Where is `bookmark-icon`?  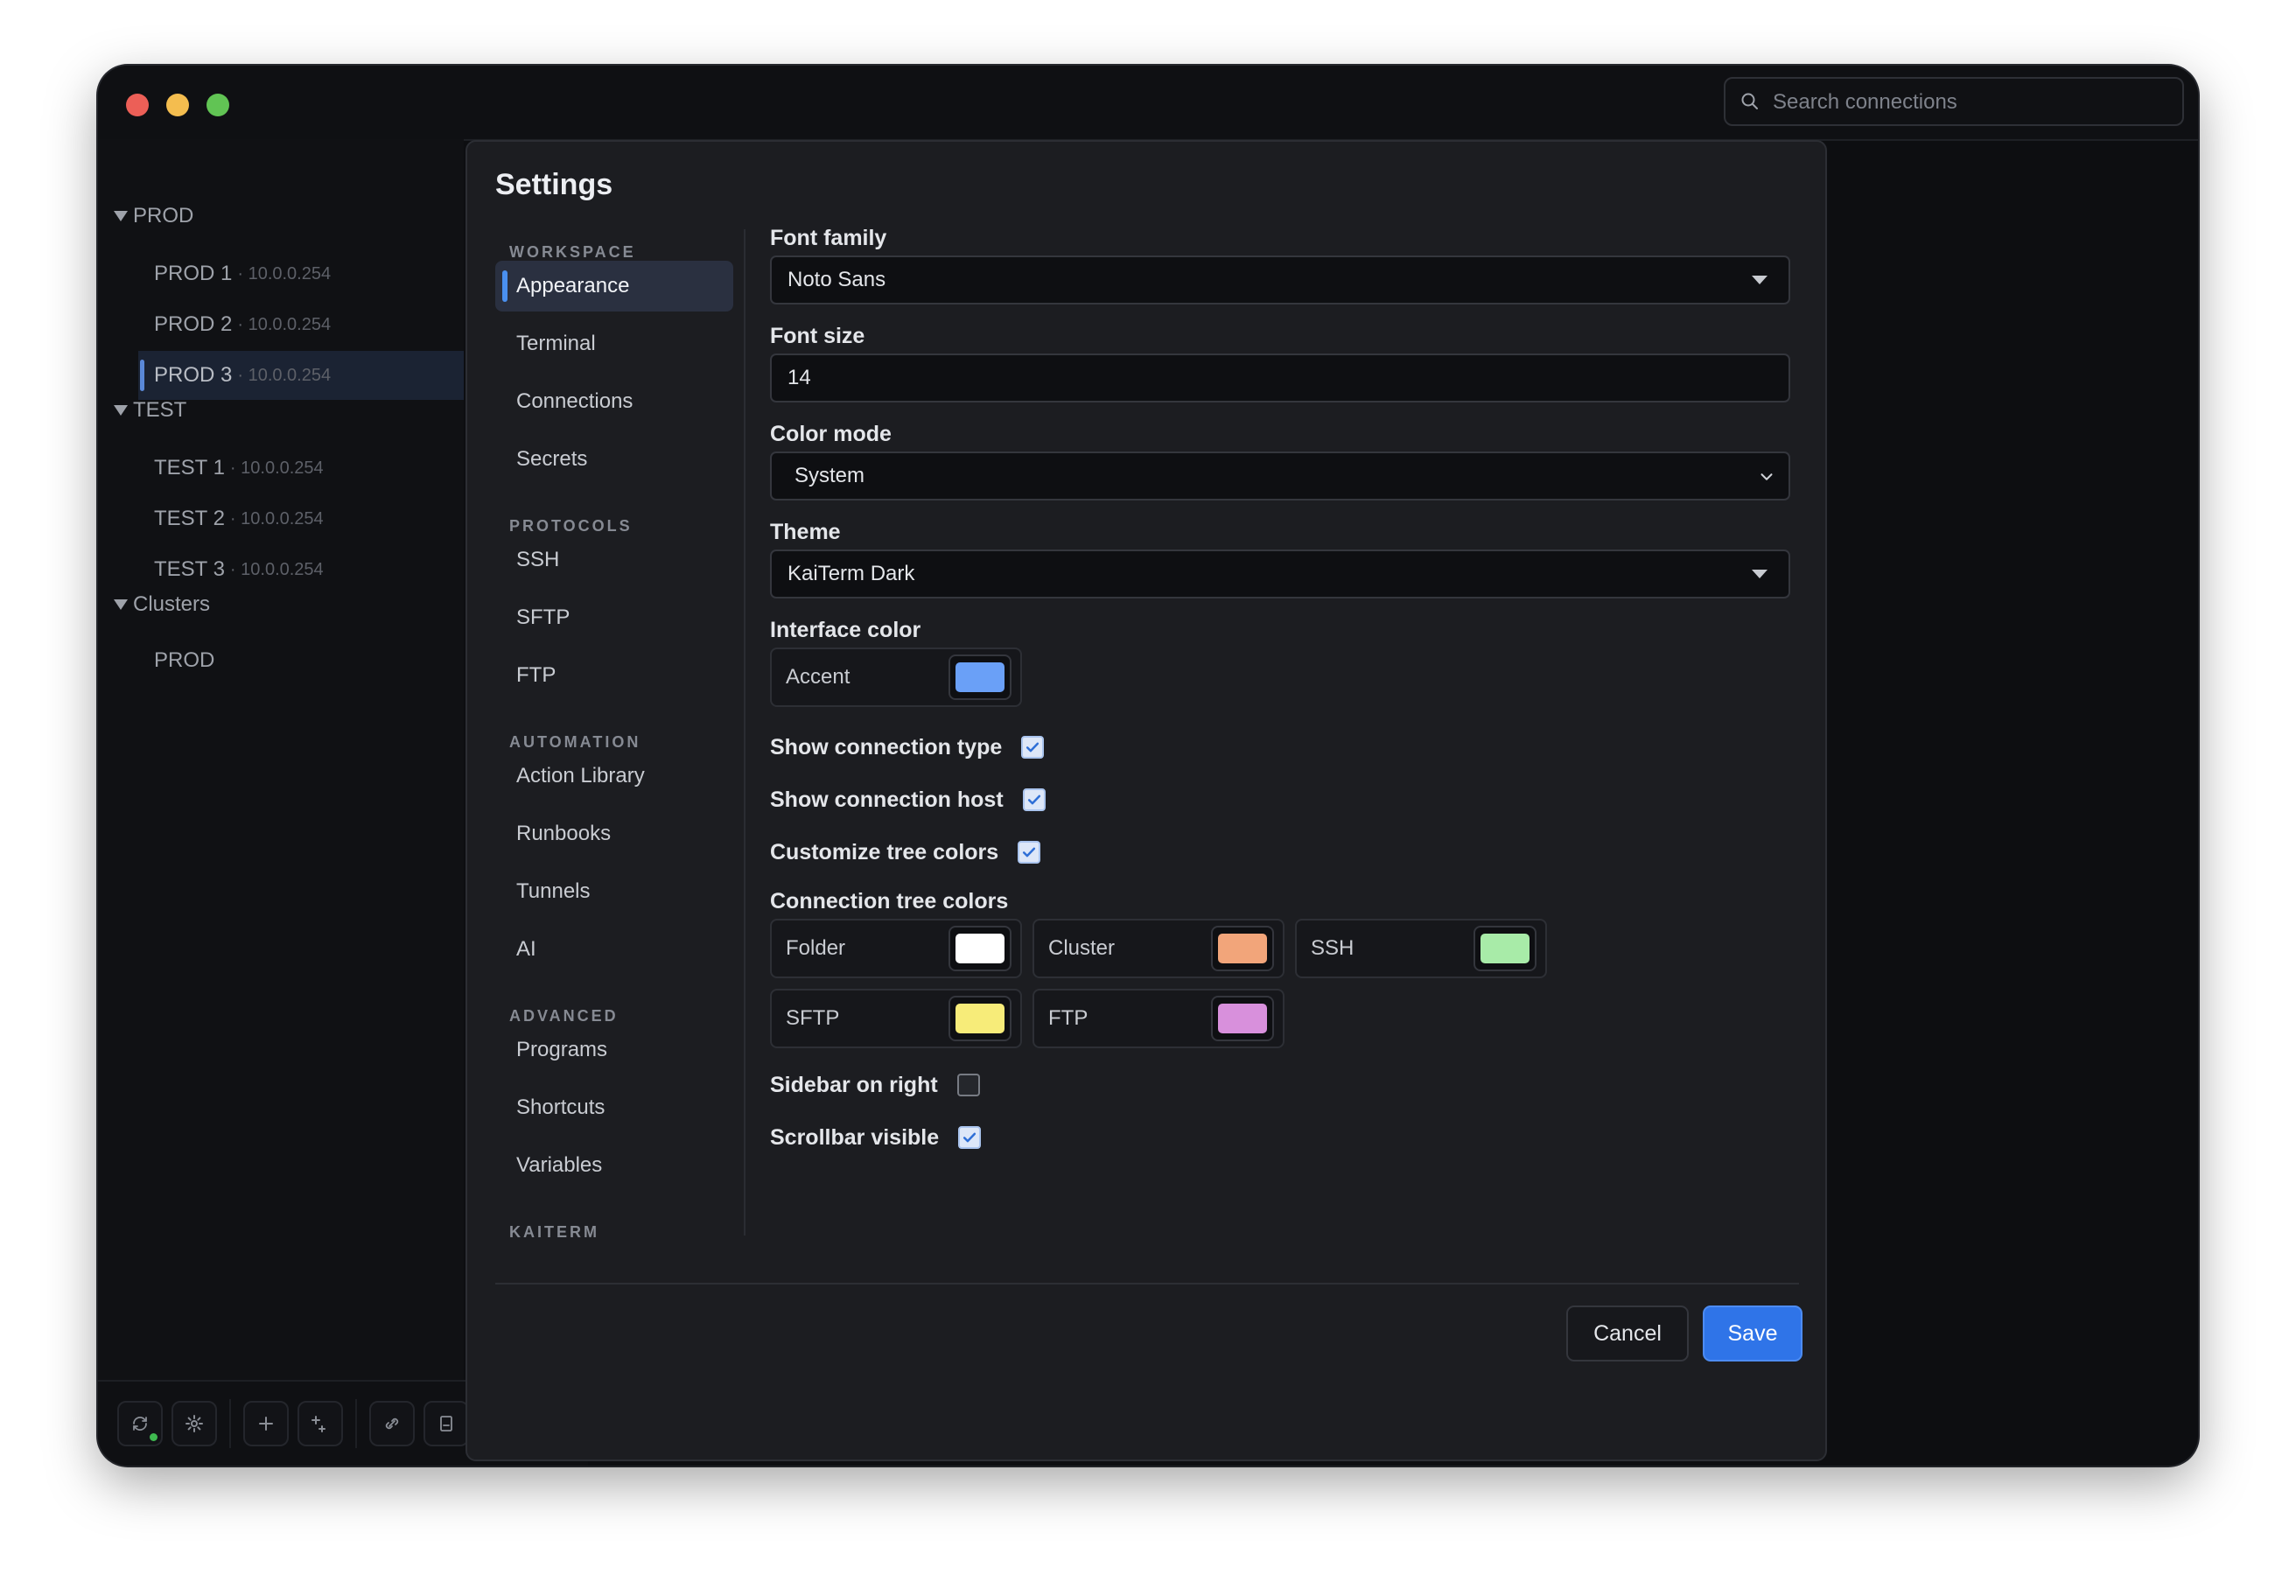 bookmark-icon is located at coordinates (446, 1424).